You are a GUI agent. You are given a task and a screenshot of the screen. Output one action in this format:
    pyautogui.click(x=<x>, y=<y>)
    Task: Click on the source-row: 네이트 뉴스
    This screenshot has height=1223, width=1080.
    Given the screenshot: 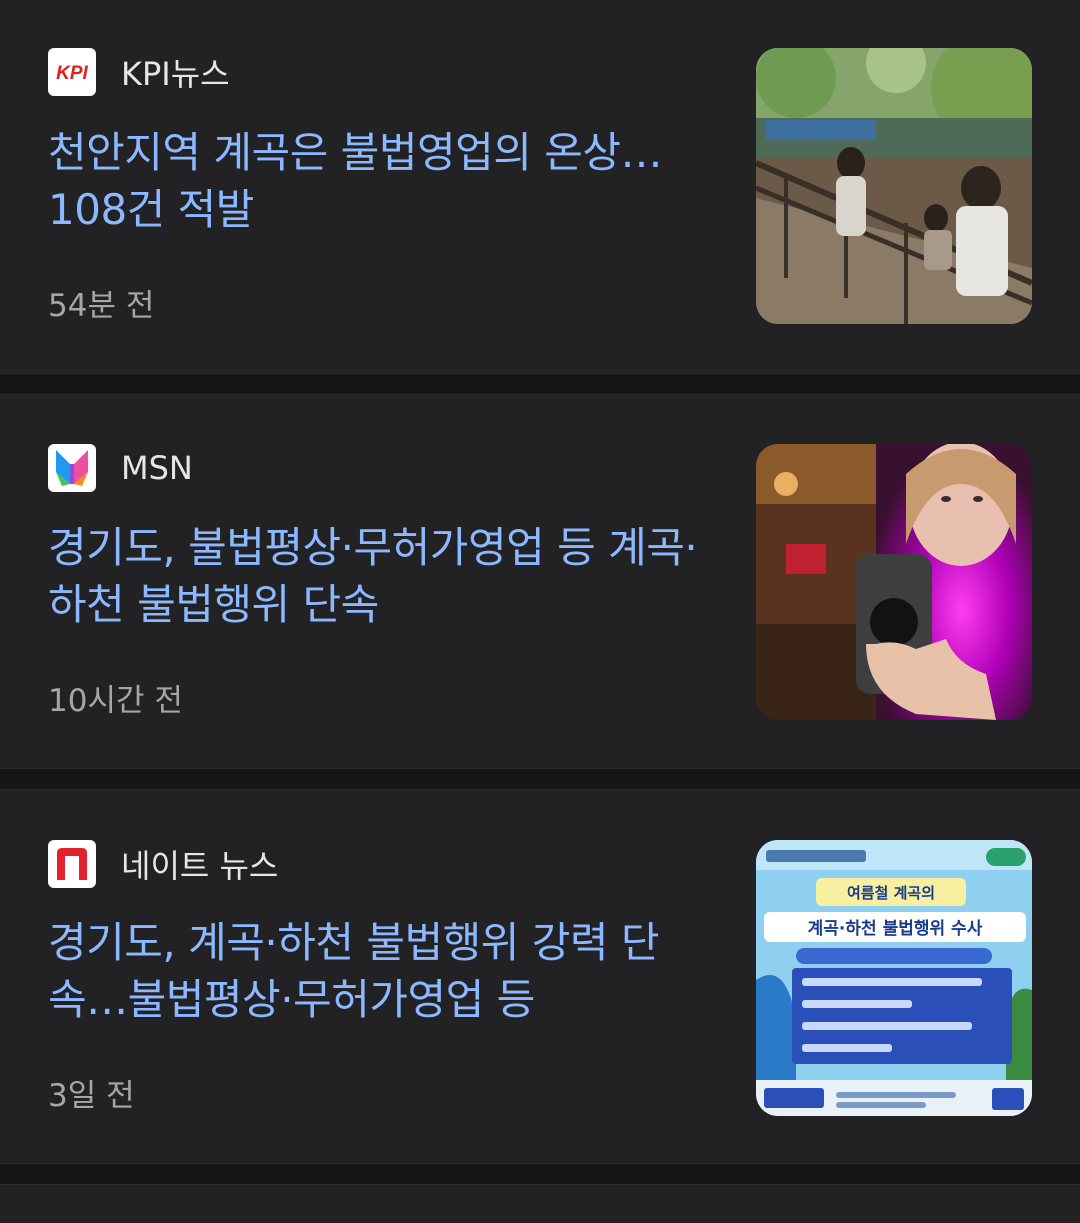 What is the action you would take?
    pyautogui.click(x=163, y=864)
    